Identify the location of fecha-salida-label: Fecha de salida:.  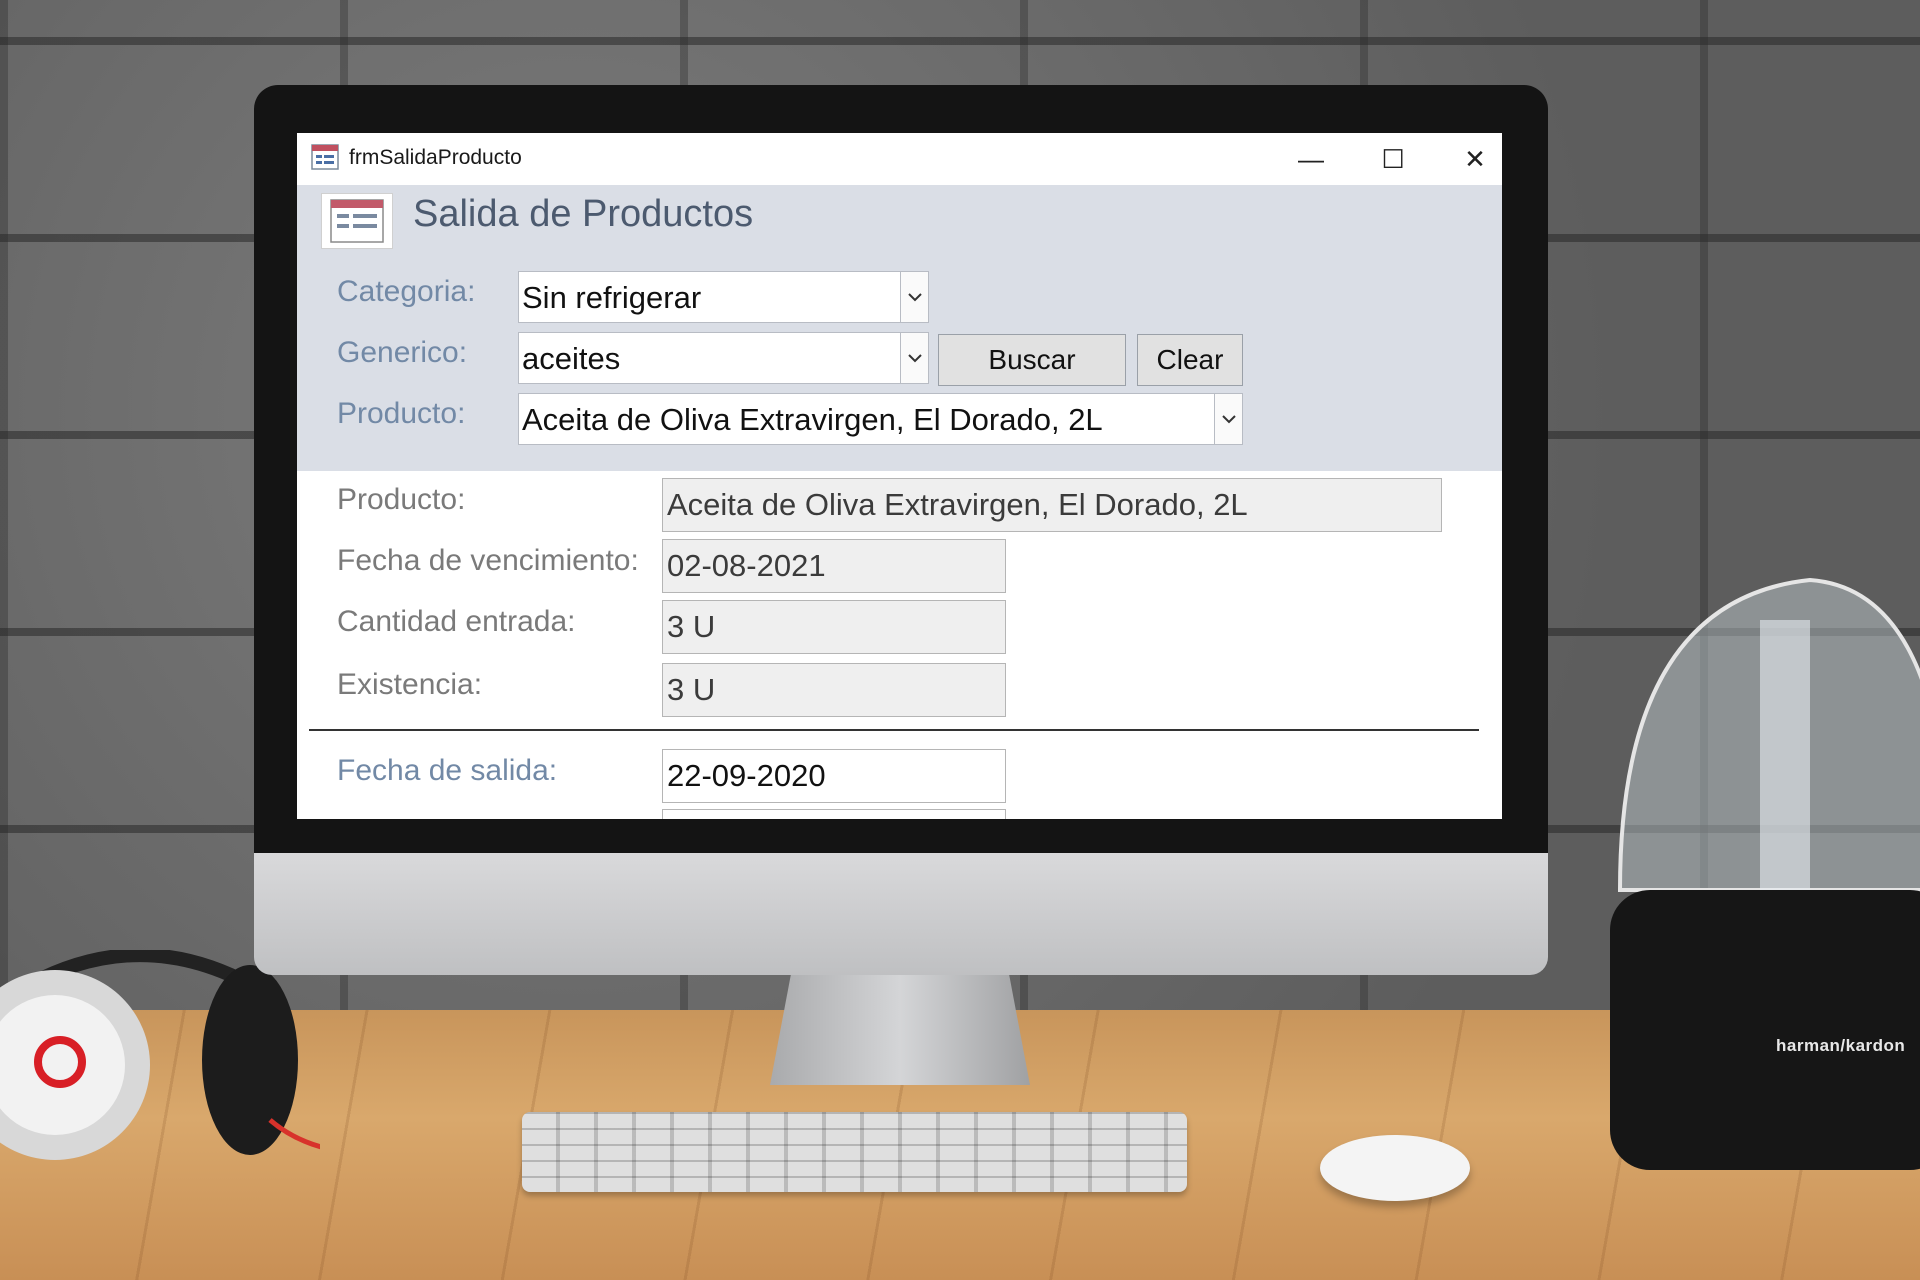
(447, 770).